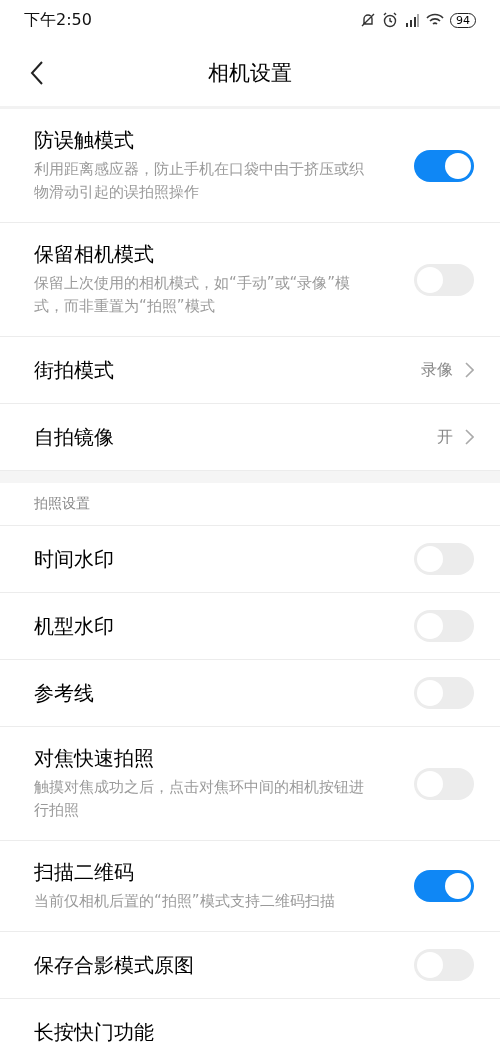 Image resolution: width=500 pixels, height=1056 pixels. I want to click on setting-description: 触摸对焦成功之后，点击对焦环中间的相机按钮进行拍照, so click(199, 799).